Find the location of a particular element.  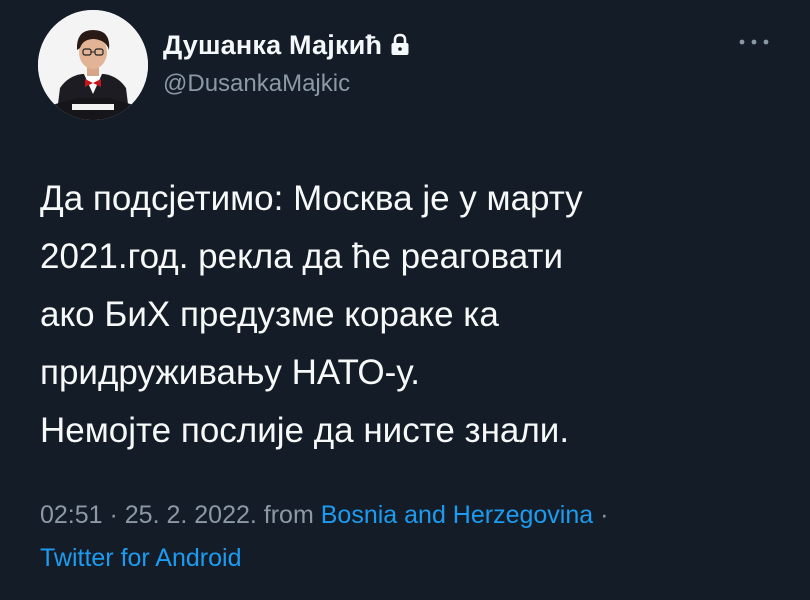

tweet-text-line: придруживању НАТО-у. is located at coordinates (230, 372).